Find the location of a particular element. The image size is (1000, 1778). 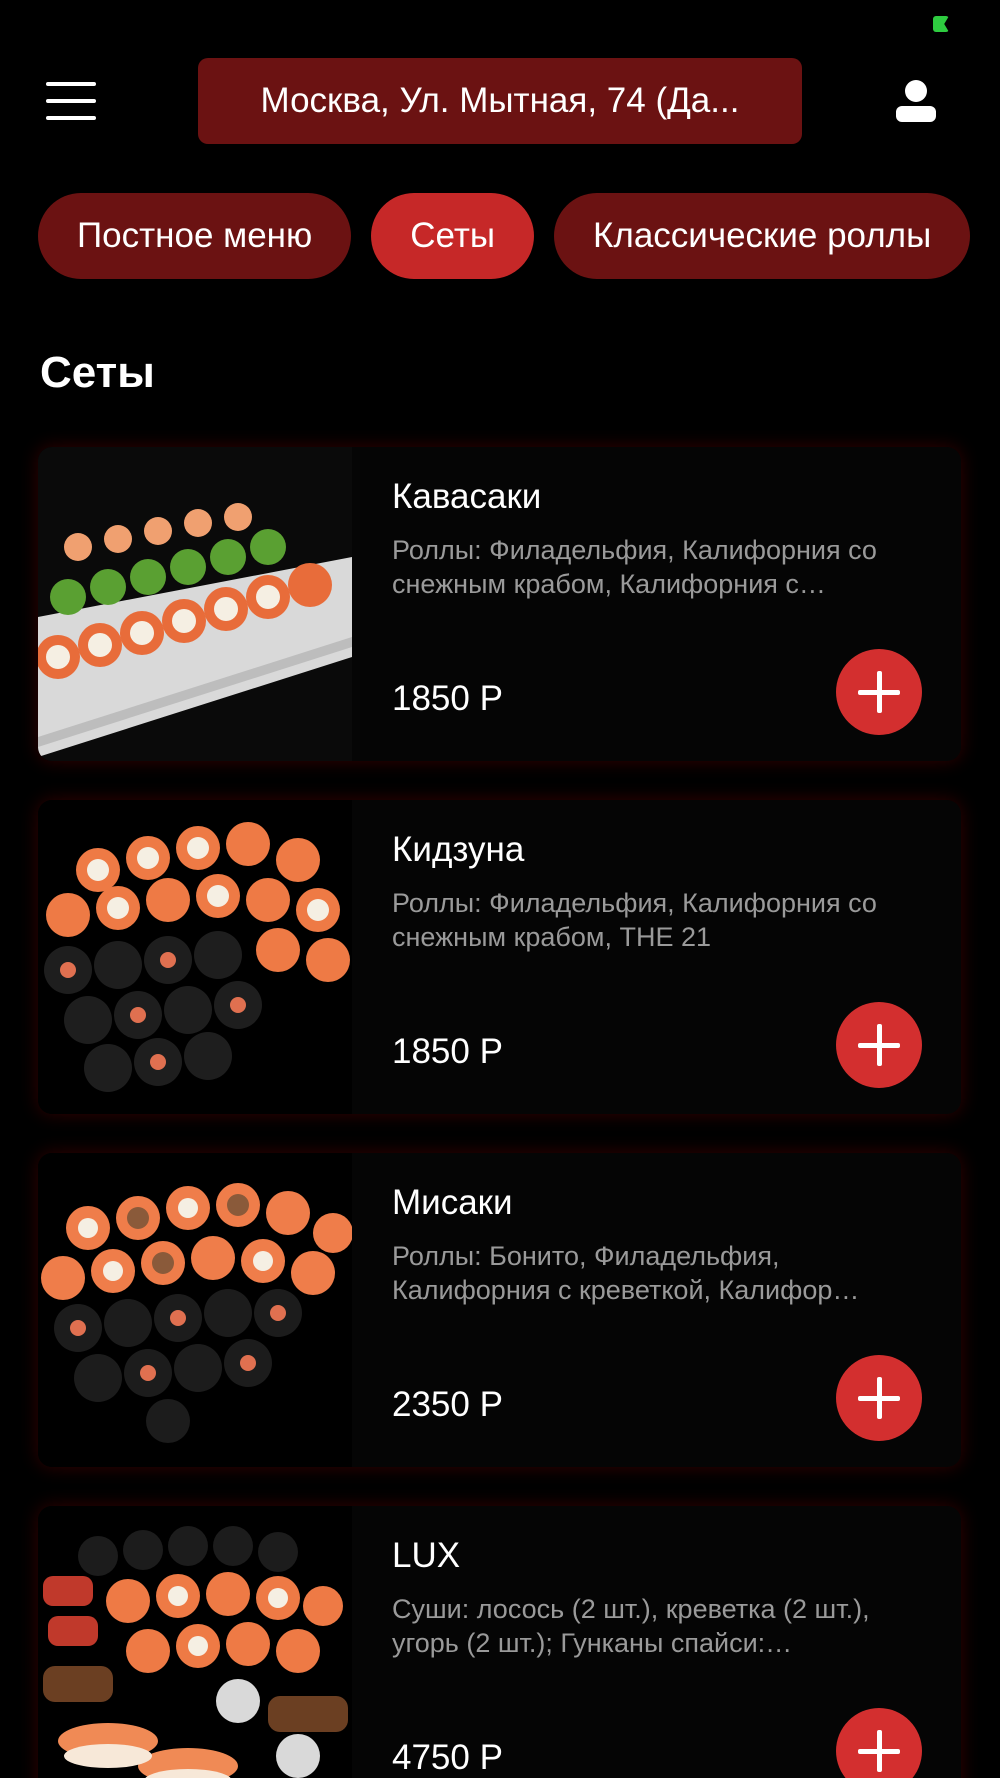

tab-sets: Сеты is located at coordinates (453, 236).